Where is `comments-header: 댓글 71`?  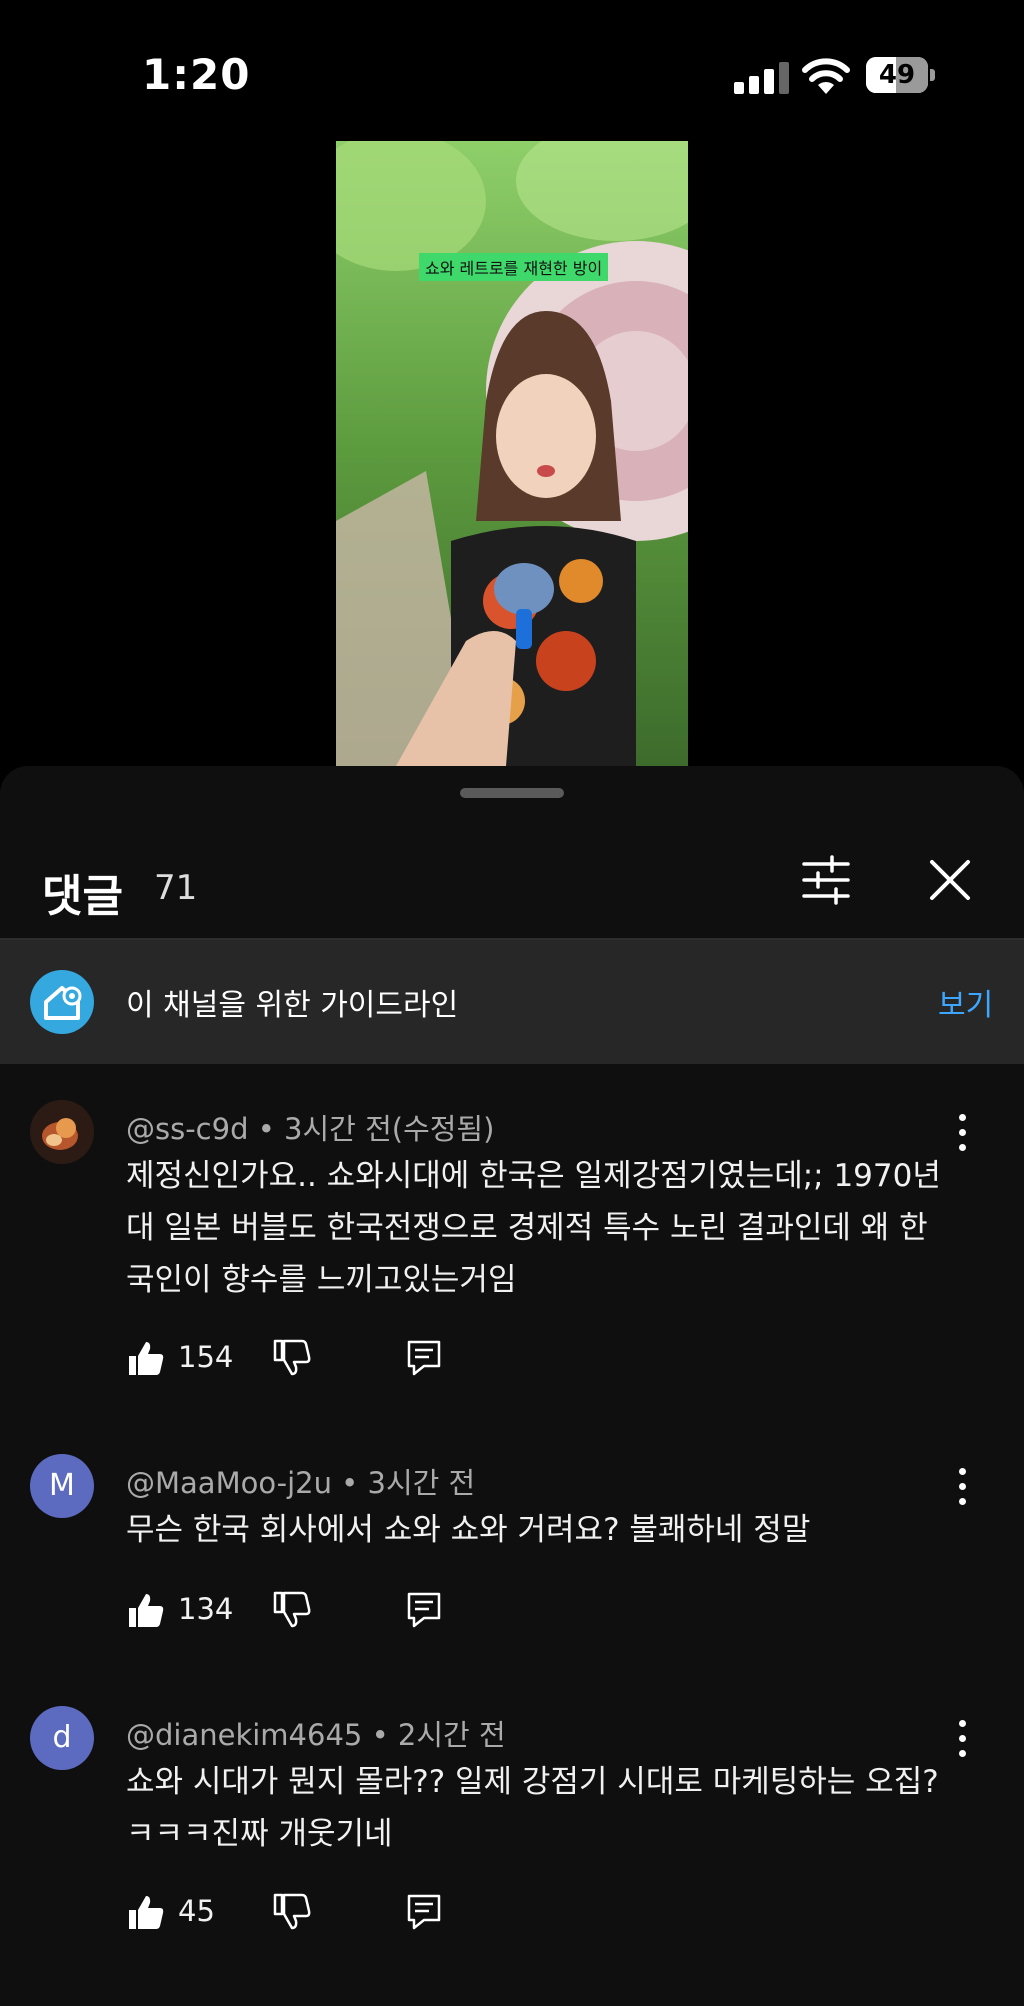 comments-header: 댓글 71 is located at coordinates (512, 875).